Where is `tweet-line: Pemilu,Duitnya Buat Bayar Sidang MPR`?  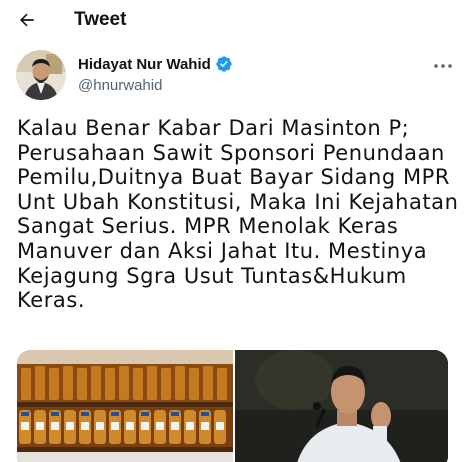 tweet-line: Pemilu,Duitnya Buat Bayar Sidang MPR is located at coordinates (234, 177).